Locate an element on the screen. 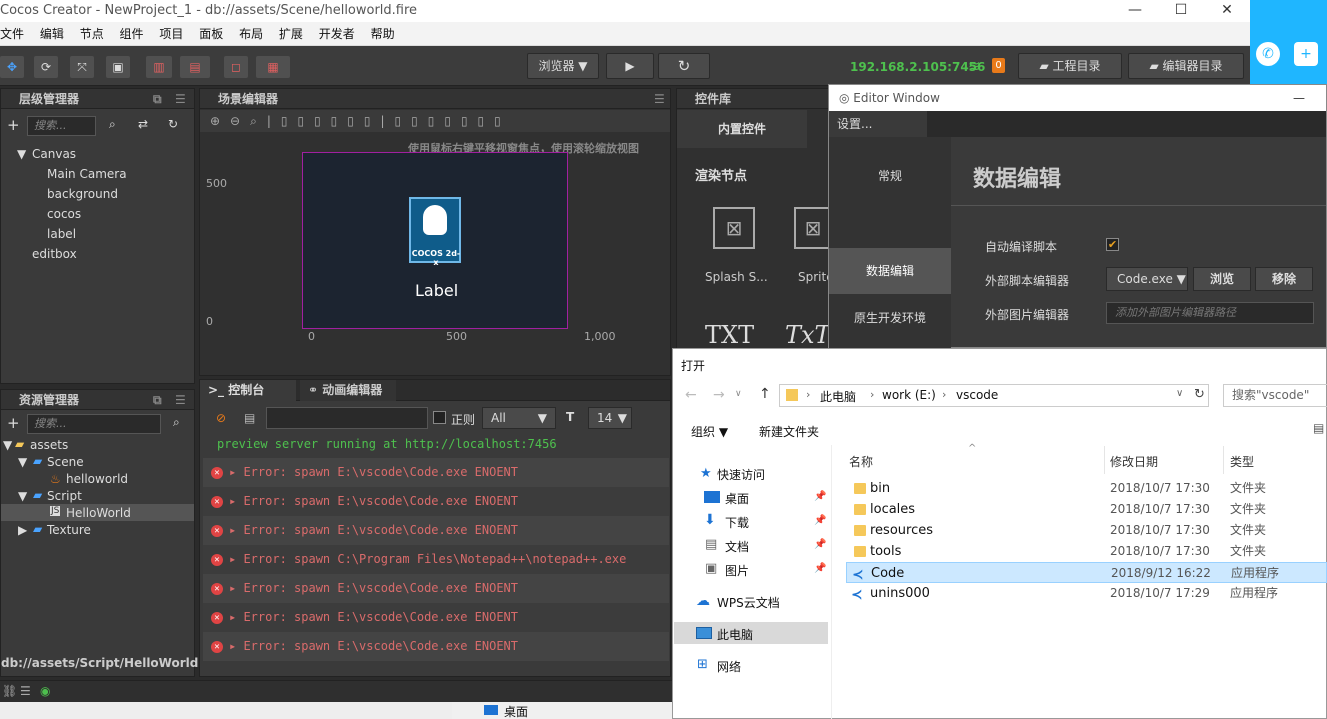 The height and width of the screenshot is (719, 1327). breadcrumb-work-drive: work (E:) is located at coordinates (909, 395).